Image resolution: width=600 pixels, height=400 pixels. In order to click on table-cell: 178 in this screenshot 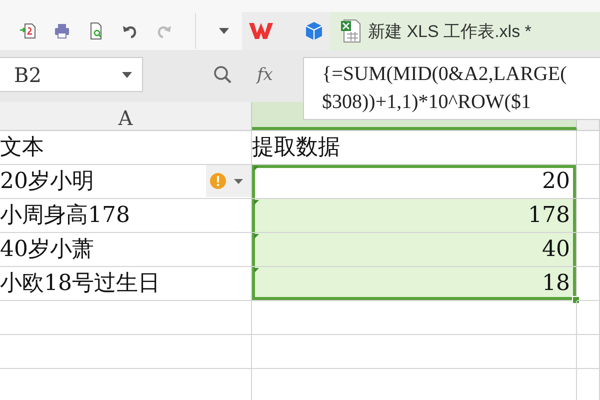, I will do `click(414, 216)`.